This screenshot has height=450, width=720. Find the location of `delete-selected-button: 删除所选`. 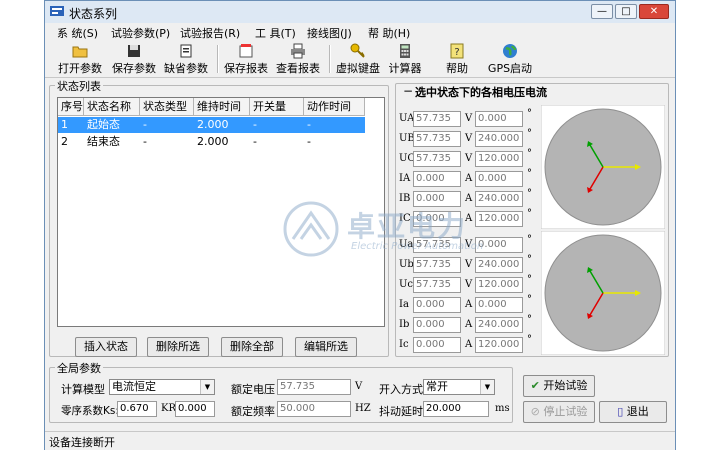

delete-selected-button: 删除所选 is located at coordinates (178, 347).